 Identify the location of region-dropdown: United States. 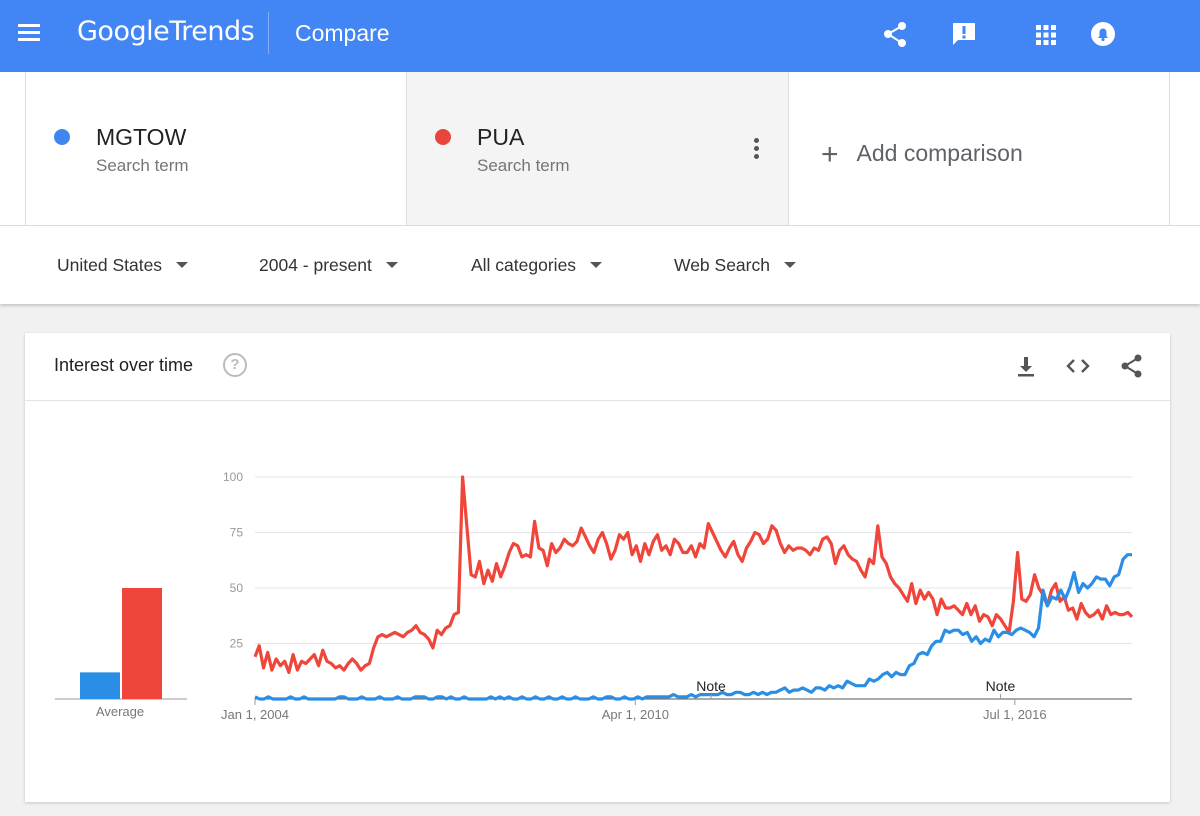
(123, 265).